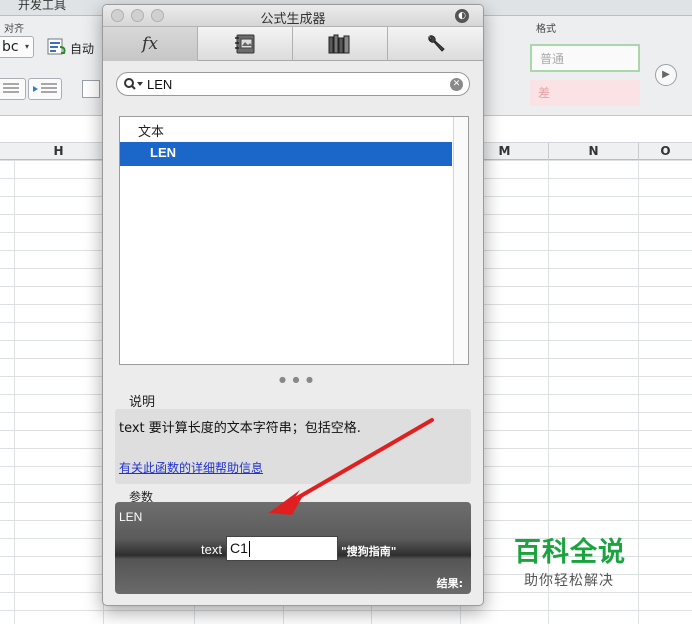  I want to click on clear-search-icon: ✕, so click(456, 84).